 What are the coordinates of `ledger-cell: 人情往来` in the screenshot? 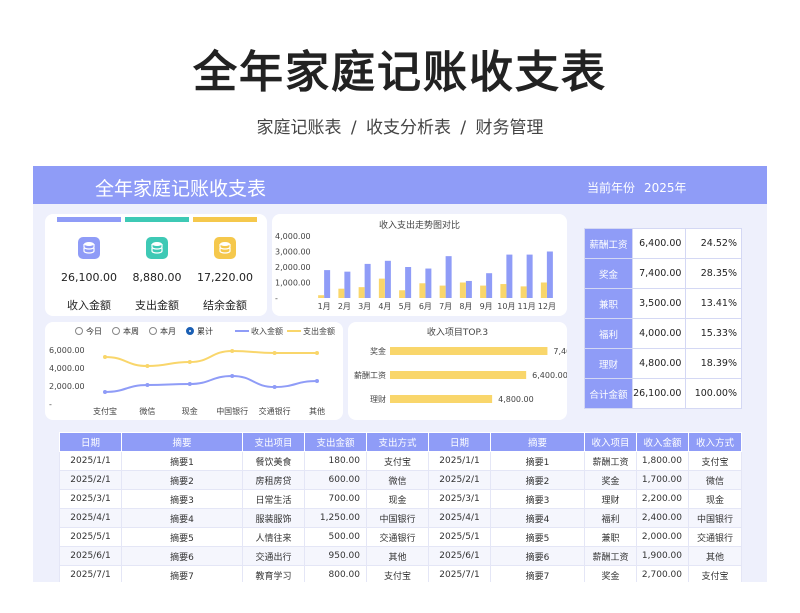 It's located at (273, 537).